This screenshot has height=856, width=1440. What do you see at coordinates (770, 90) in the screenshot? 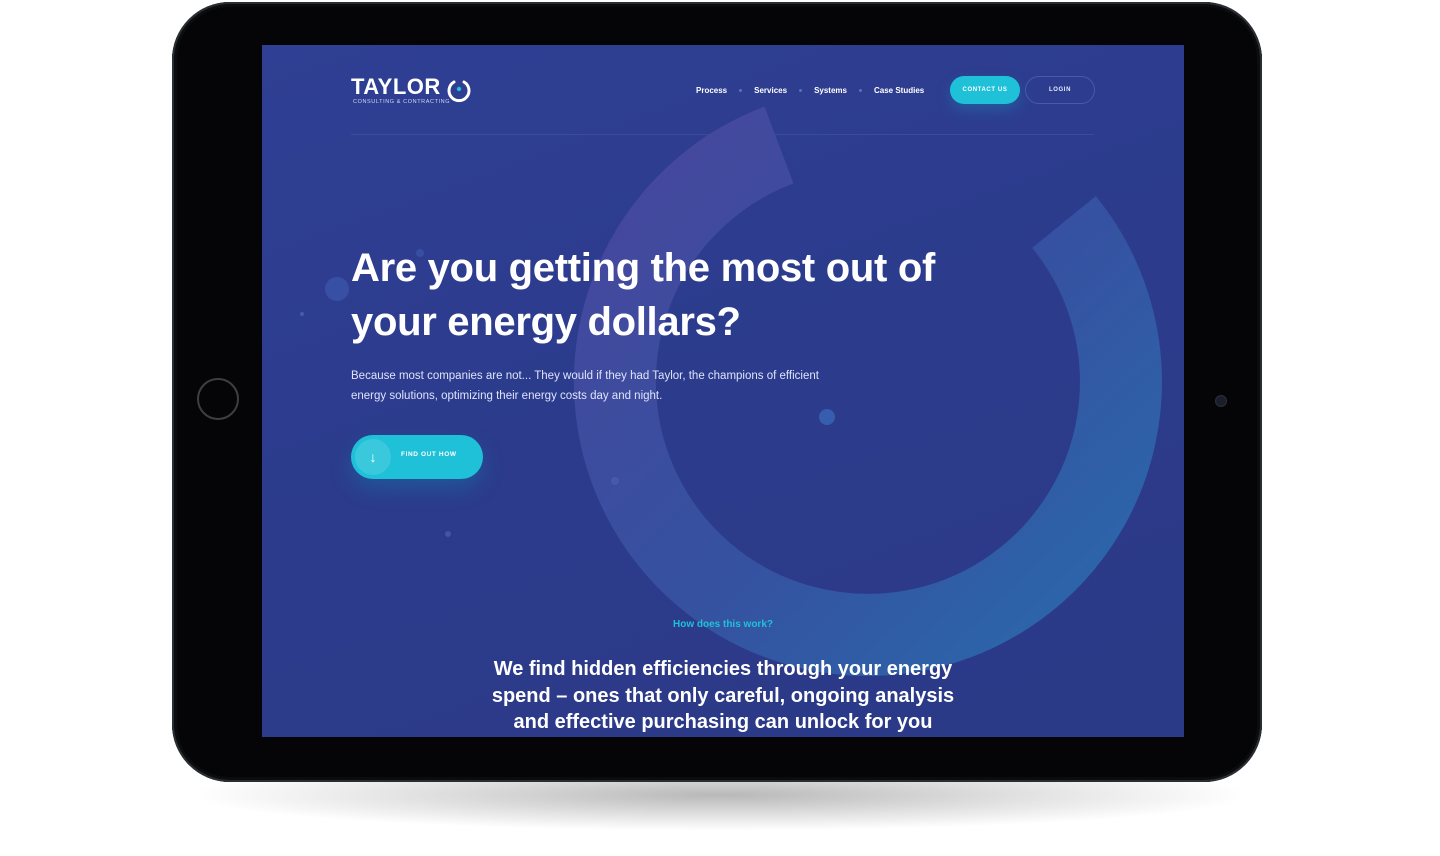
I see `nav-item-services: Services` at bounding box center [770, 90].